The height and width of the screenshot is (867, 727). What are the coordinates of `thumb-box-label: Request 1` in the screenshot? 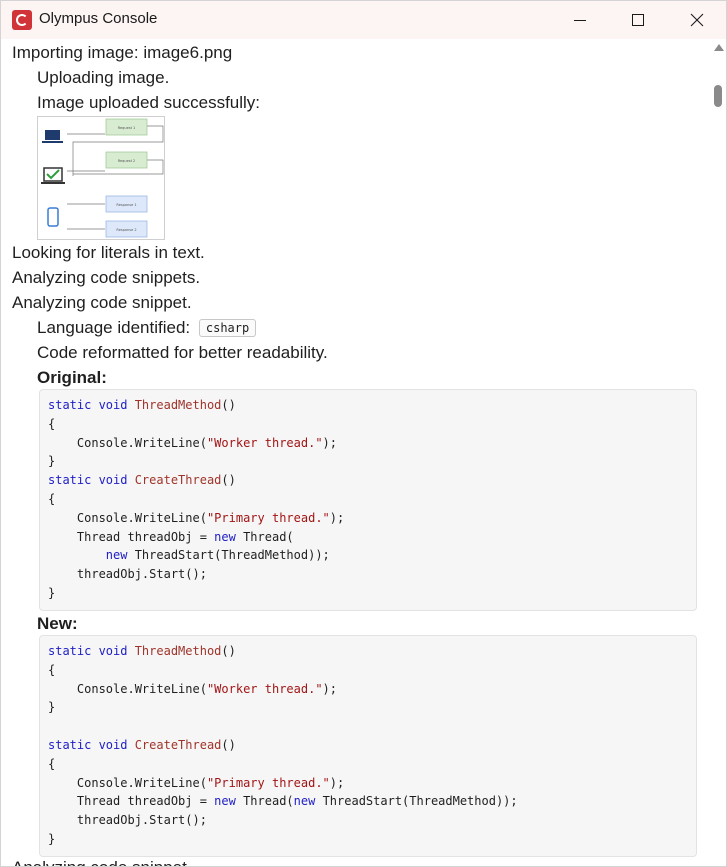 It's located at (127, 128).